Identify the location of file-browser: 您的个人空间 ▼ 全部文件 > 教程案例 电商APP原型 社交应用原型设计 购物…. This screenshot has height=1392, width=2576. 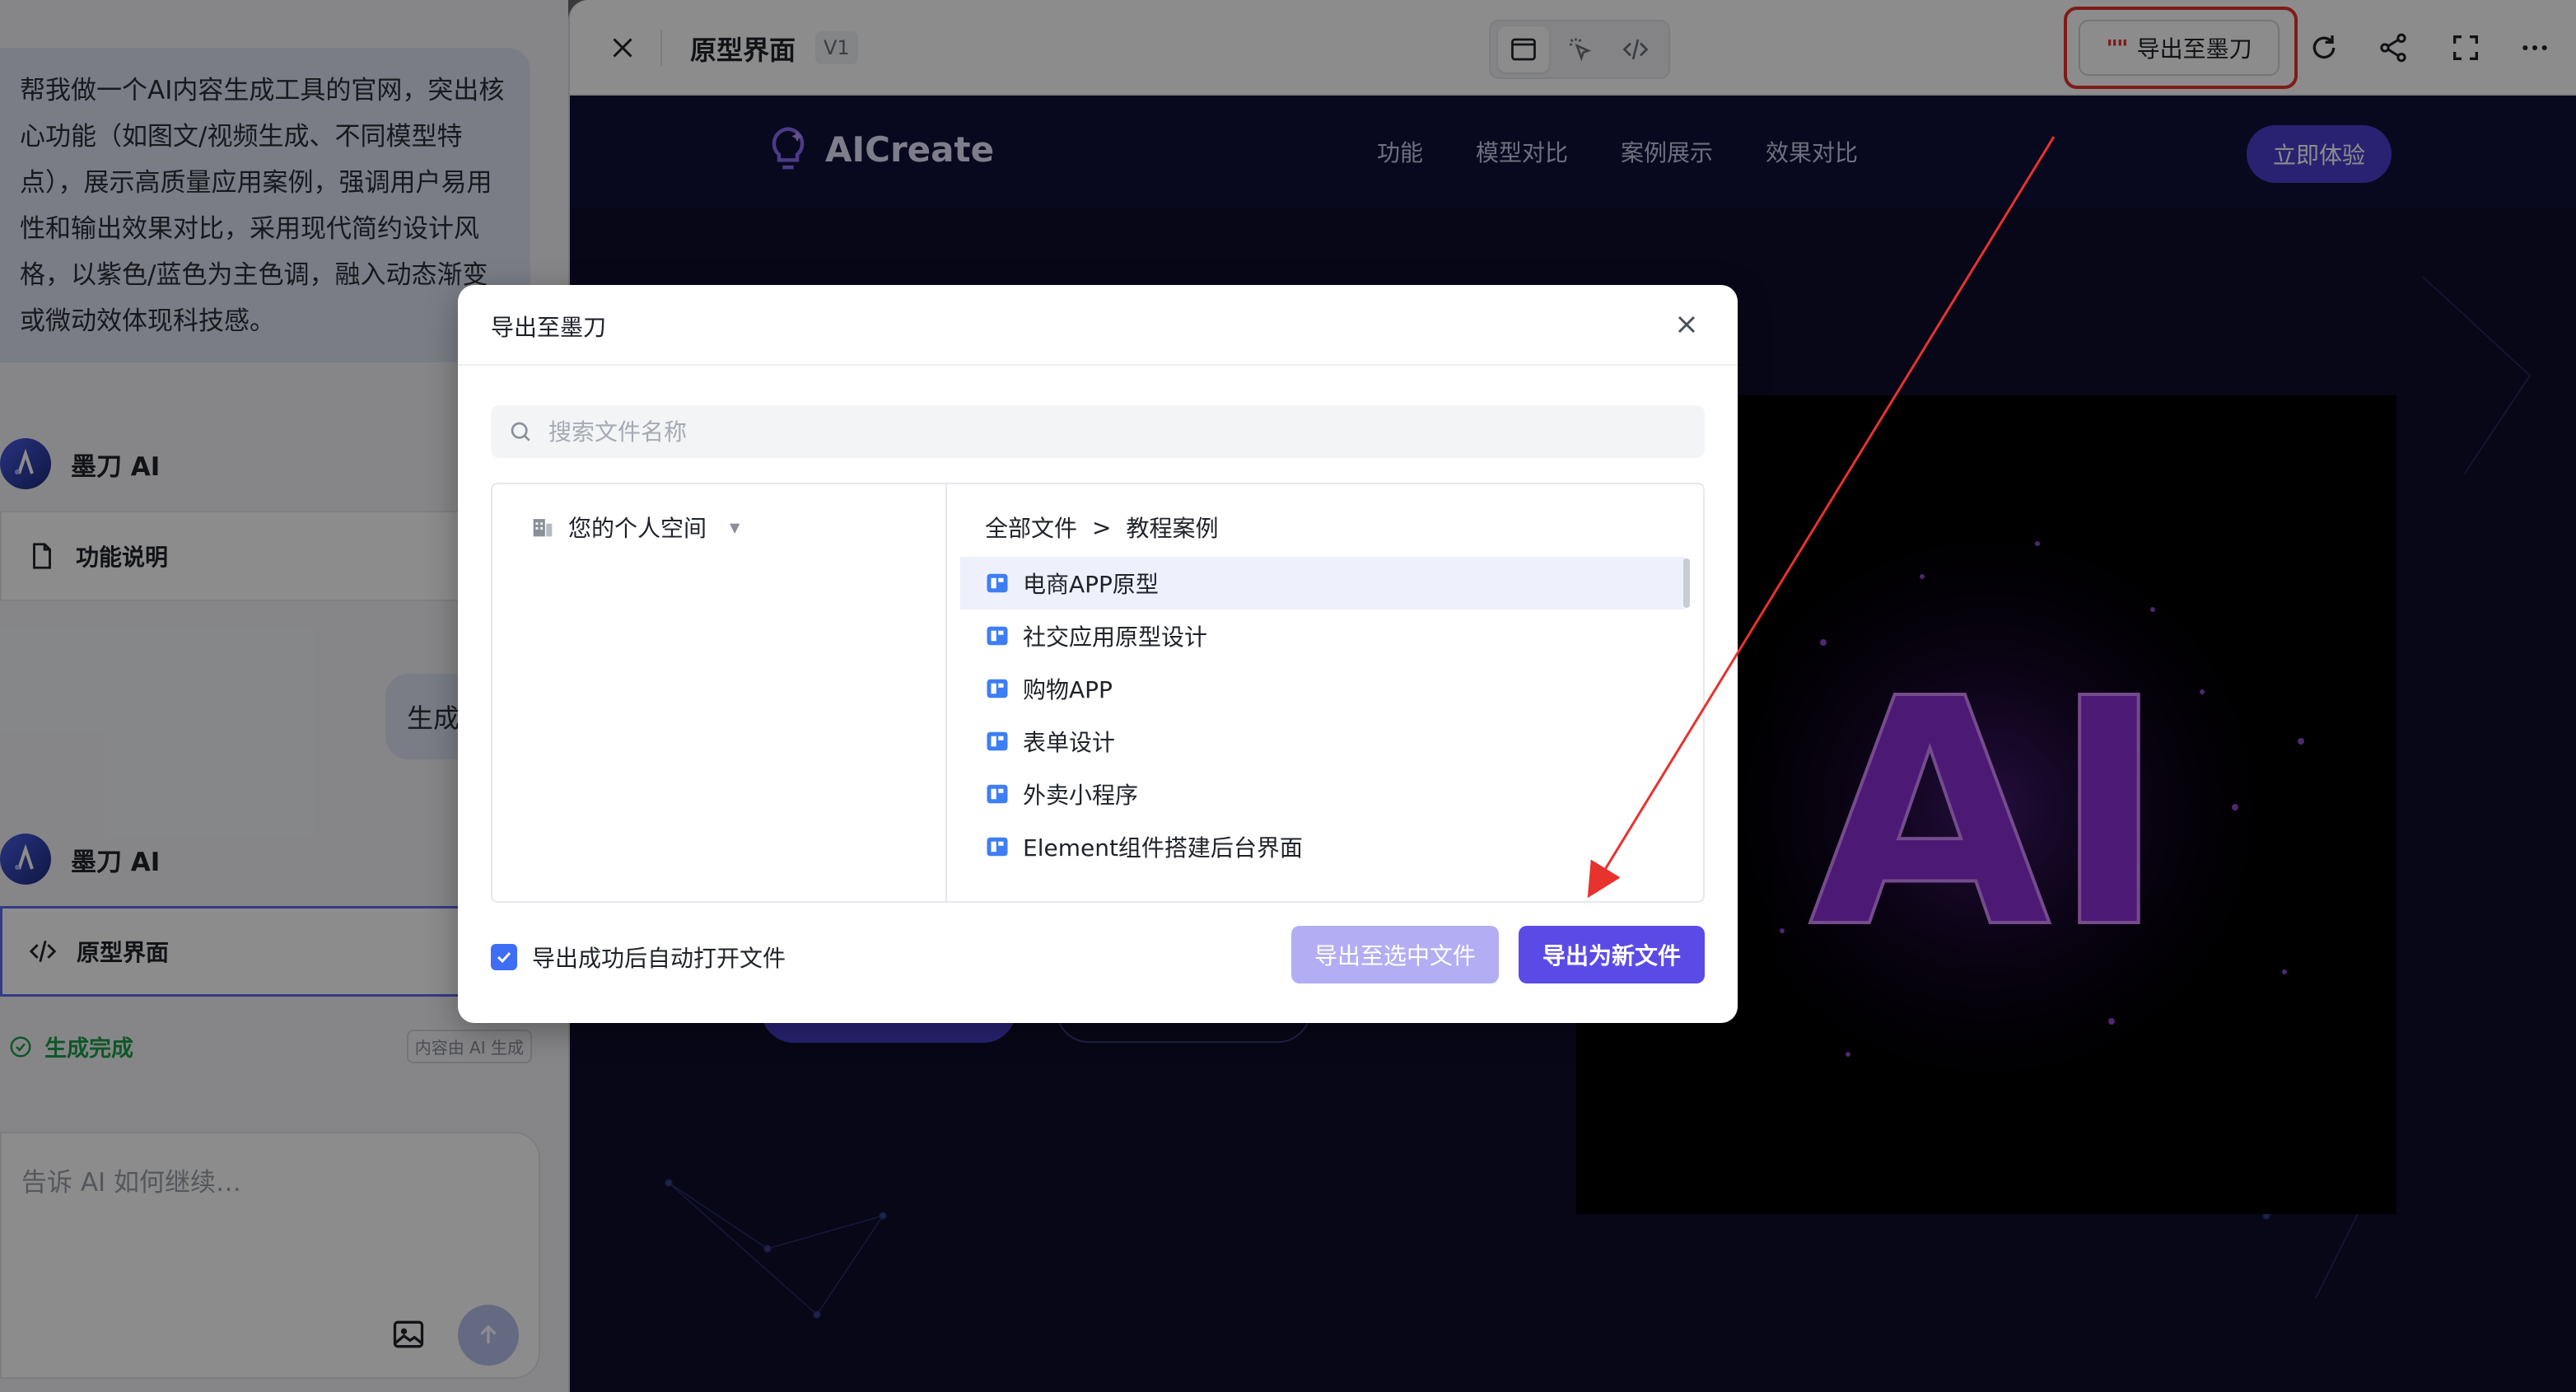
(1098, 693).